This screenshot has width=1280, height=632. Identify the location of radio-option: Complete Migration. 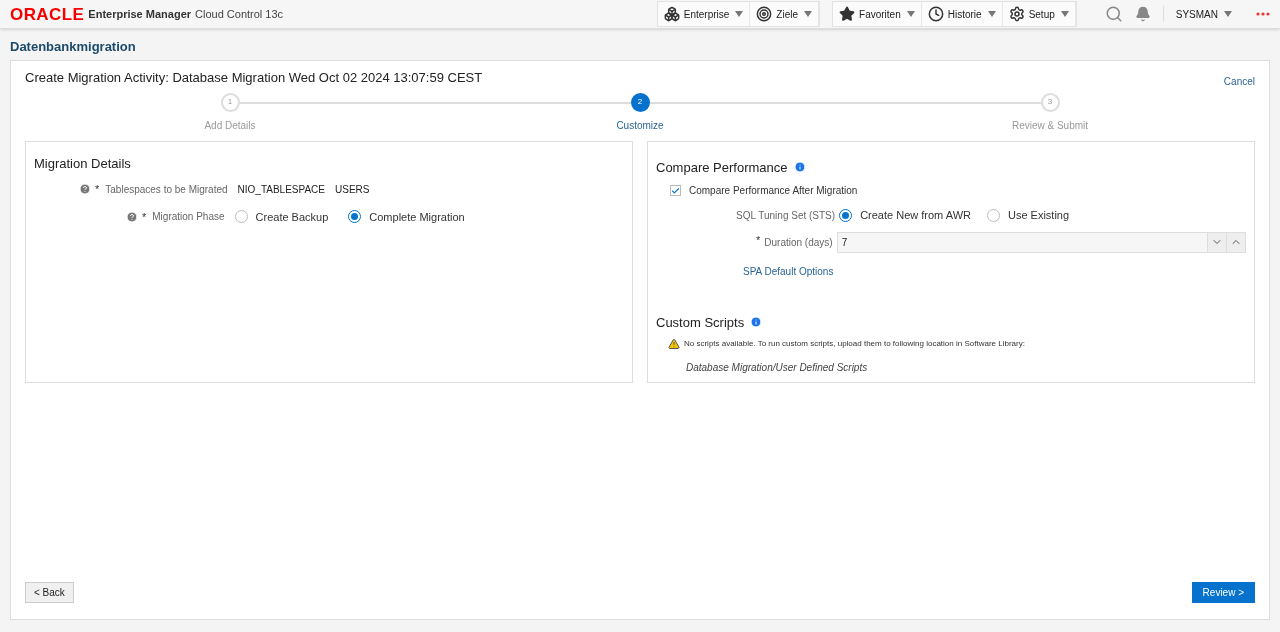
(406, 216).